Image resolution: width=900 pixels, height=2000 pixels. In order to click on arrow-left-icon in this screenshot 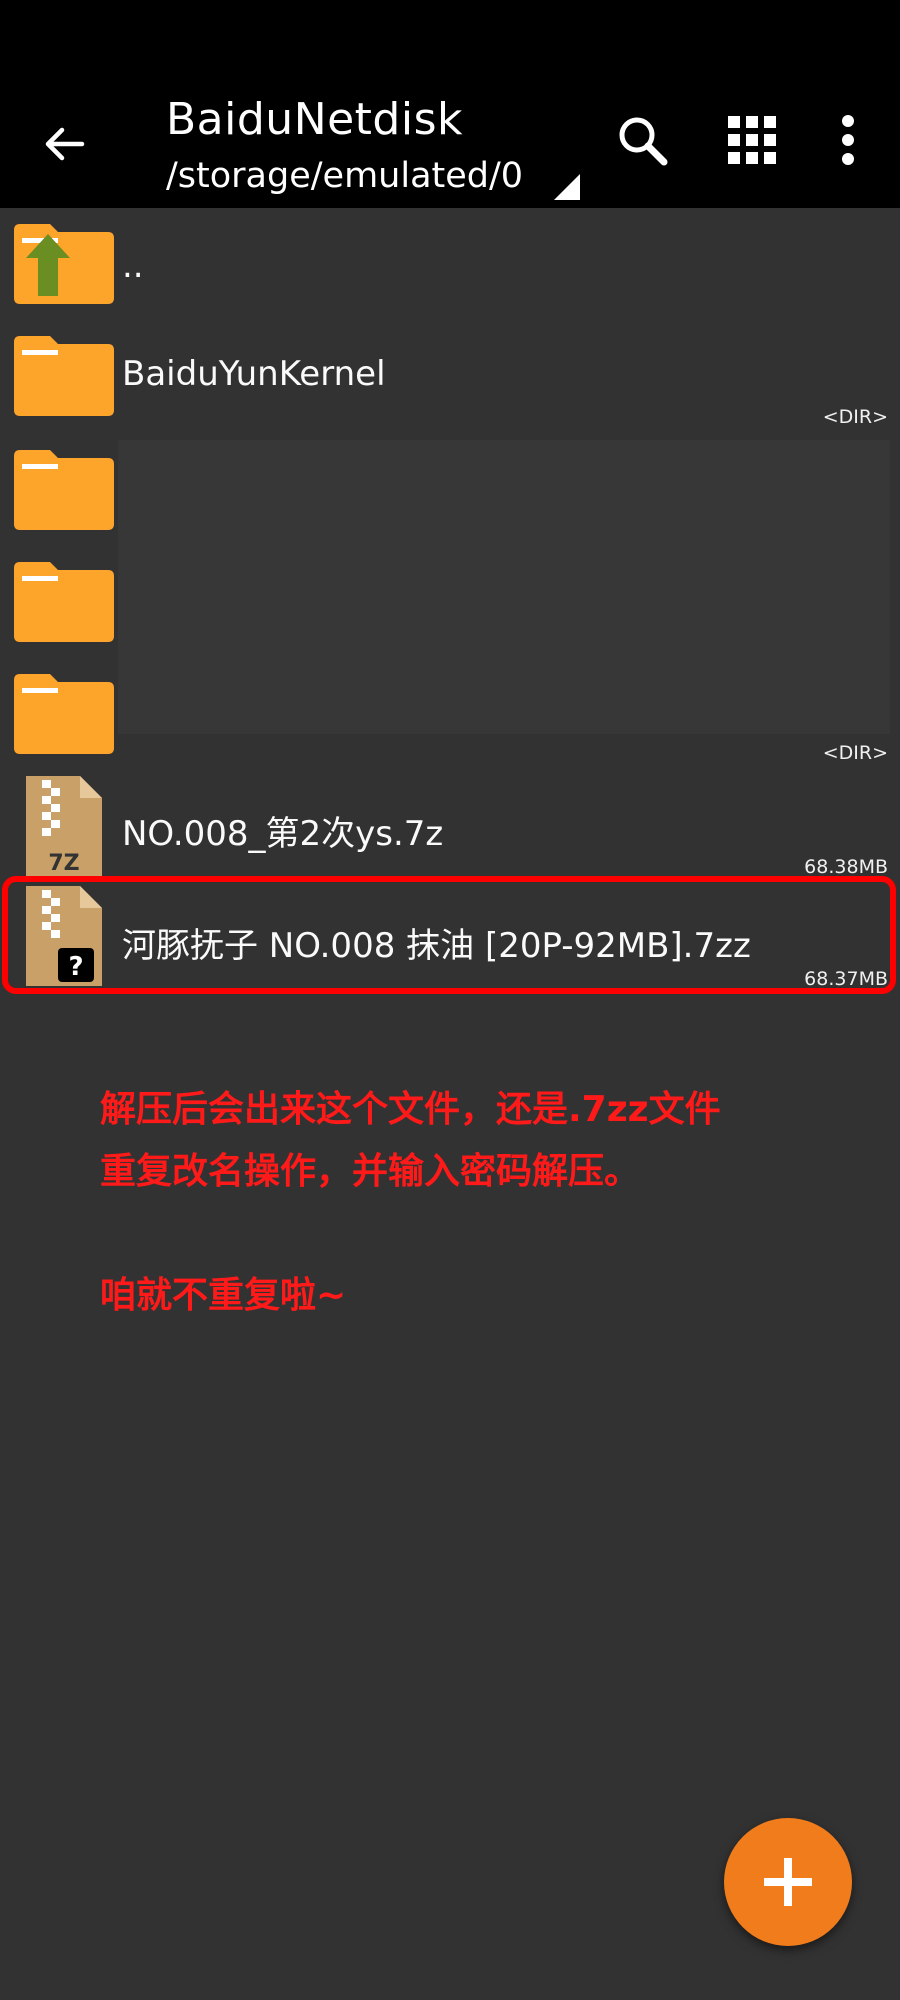, I will do `click(65, 144)`.